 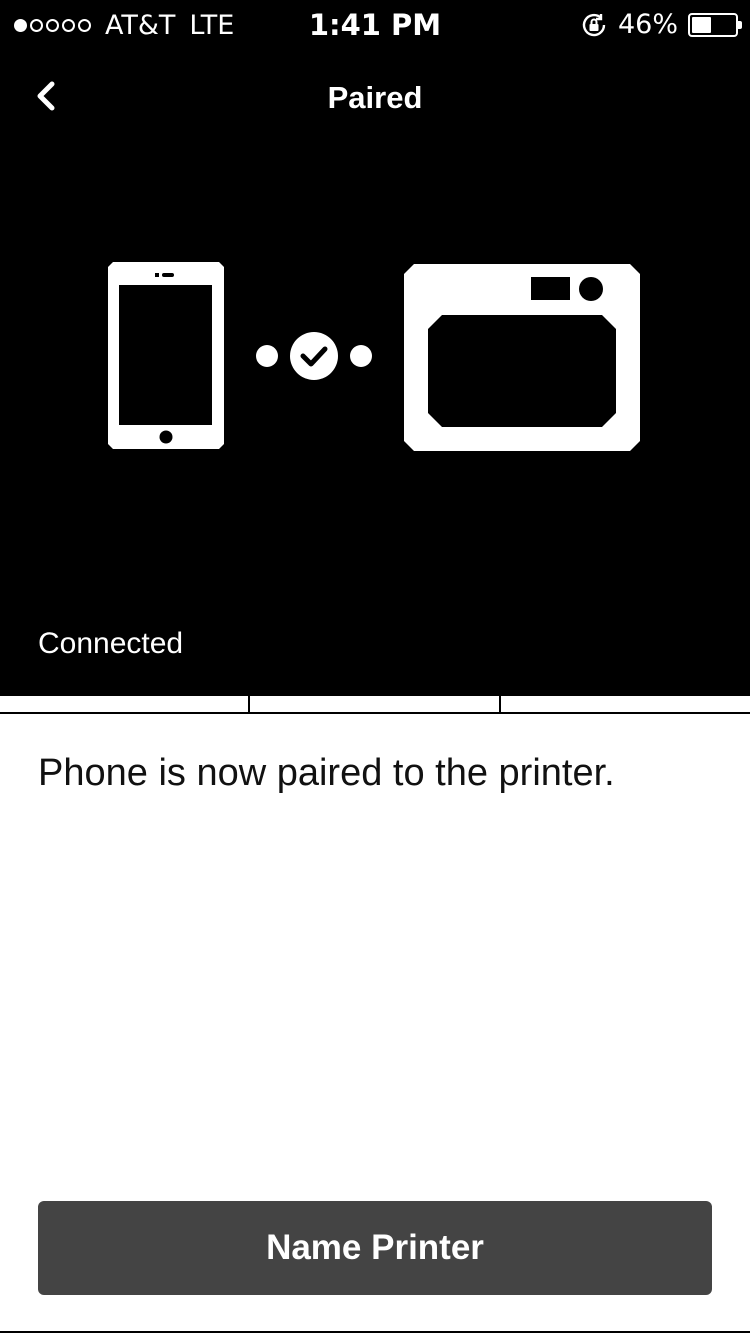 What do you see at coordinates (374, 356) in the screenshot?
I see `pairing-illustration` at bounding box center [374, 356].